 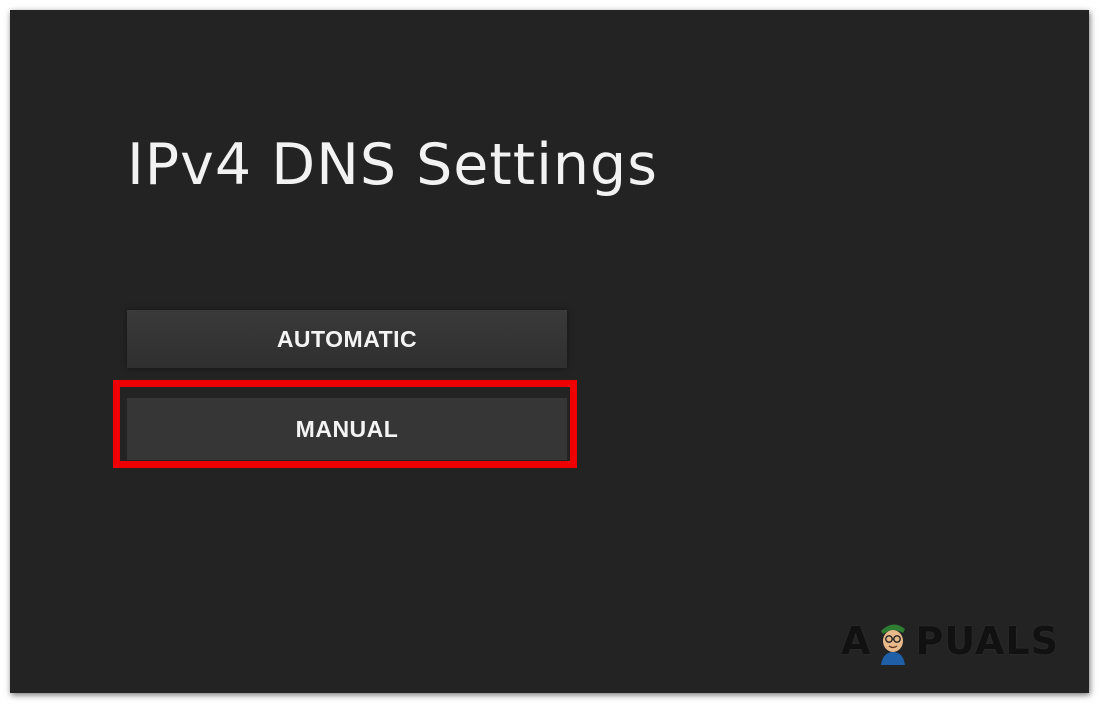 I want to click on manual-option-label: MANUAL, so click(x=347, y=428).